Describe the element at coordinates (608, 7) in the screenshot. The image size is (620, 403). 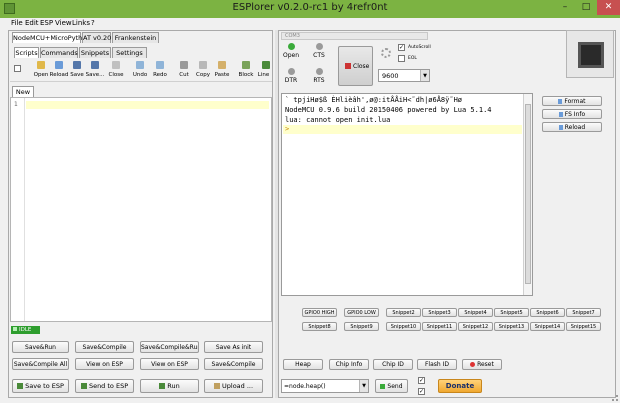
I see `close-window-button: ✕` at that location.